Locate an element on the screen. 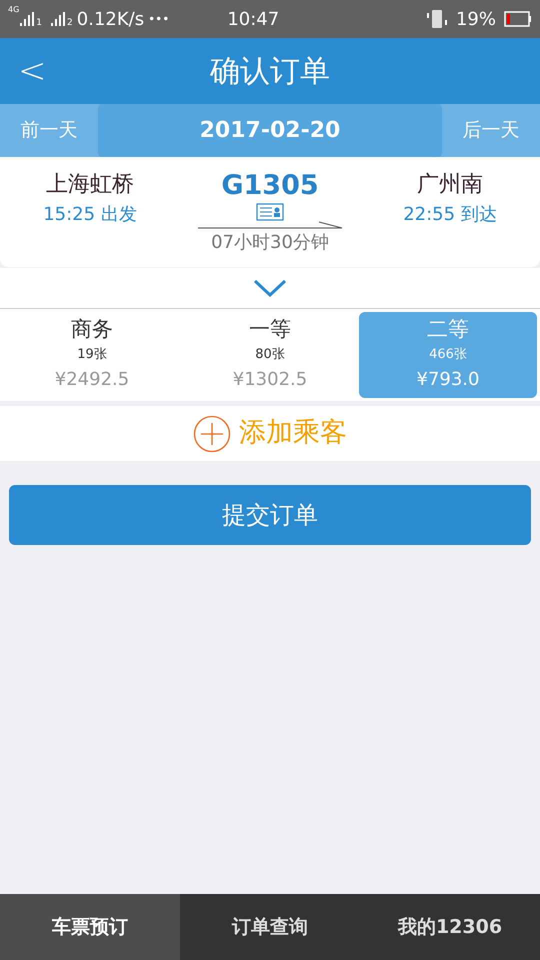 The width and height of the screenshot is (540, 960). arrival-time: 22:55 到达 is located at coordinates (450, 215).